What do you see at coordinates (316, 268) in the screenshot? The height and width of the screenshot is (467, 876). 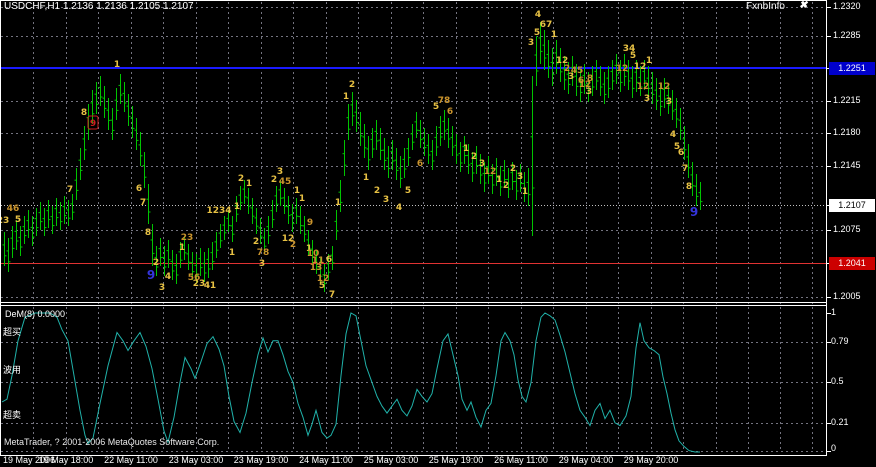 I see `count-label: 13` at bounding box center [316, 268].